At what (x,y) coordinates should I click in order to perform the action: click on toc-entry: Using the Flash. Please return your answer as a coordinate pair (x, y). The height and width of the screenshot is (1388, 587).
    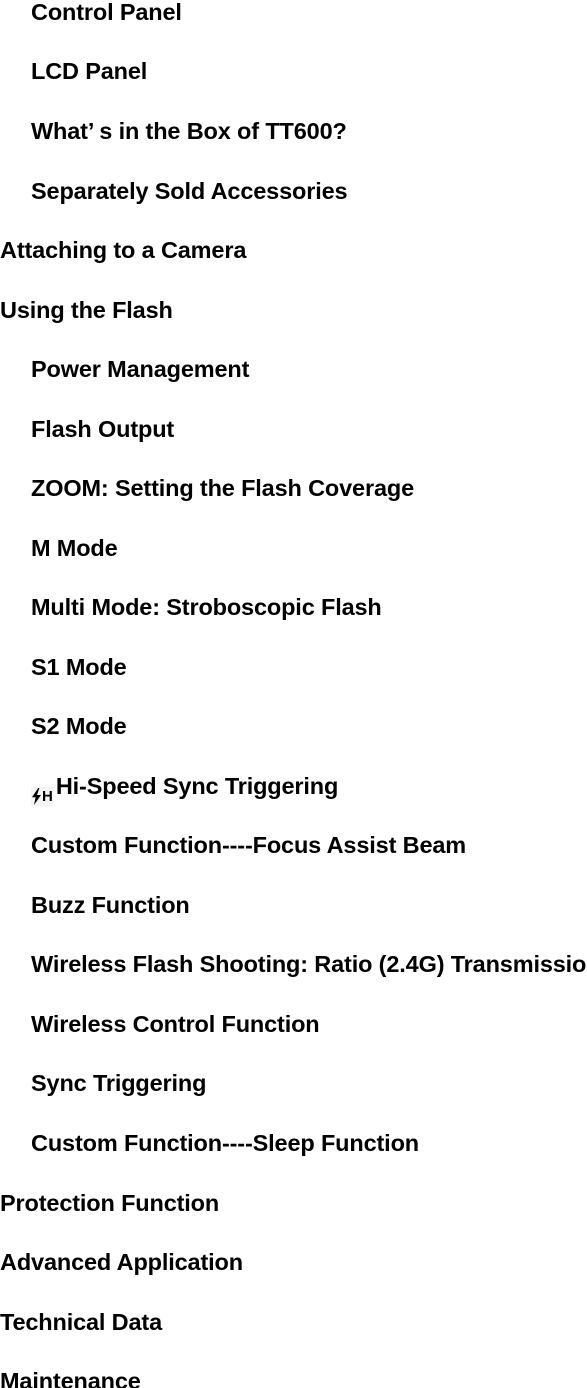
    Looking at the image, I should click on (293, 310).